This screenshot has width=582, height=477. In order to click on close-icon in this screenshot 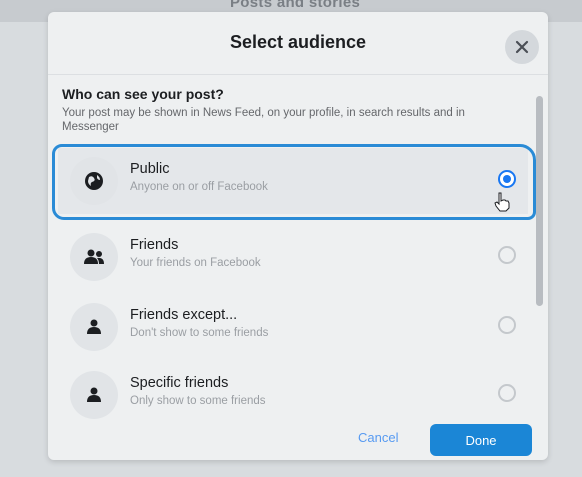, I will do `click(522, 47)`.